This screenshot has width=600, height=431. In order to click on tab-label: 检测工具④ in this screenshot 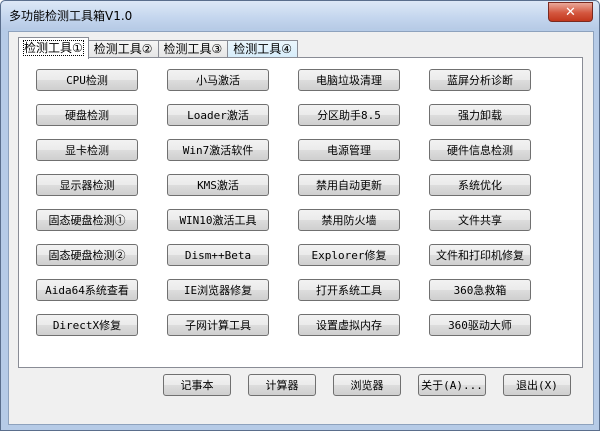, I will do `click(263, 49)`.